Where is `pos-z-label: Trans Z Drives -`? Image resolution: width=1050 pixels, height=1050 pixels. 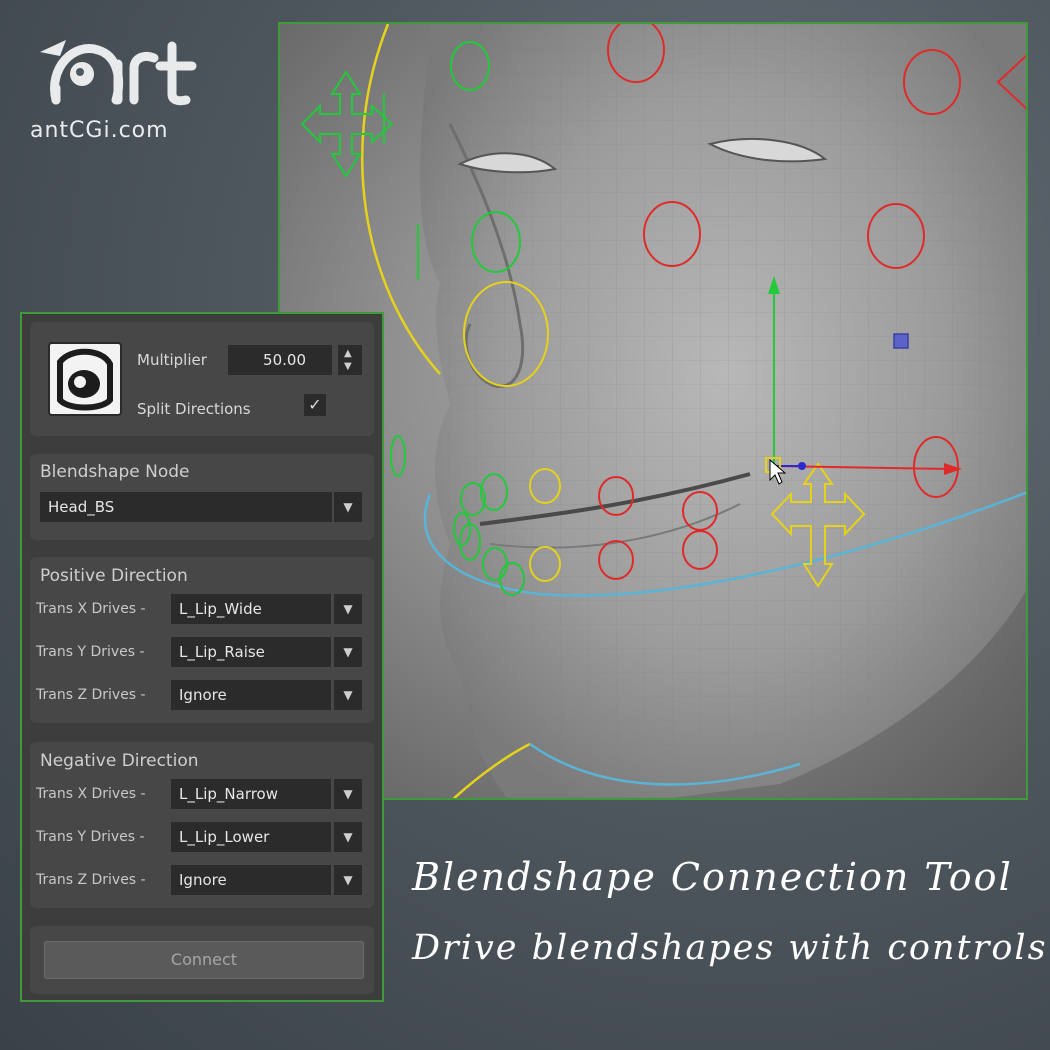
pos-z-label: Trans Z Drives - is located at coordinates (91, 695).